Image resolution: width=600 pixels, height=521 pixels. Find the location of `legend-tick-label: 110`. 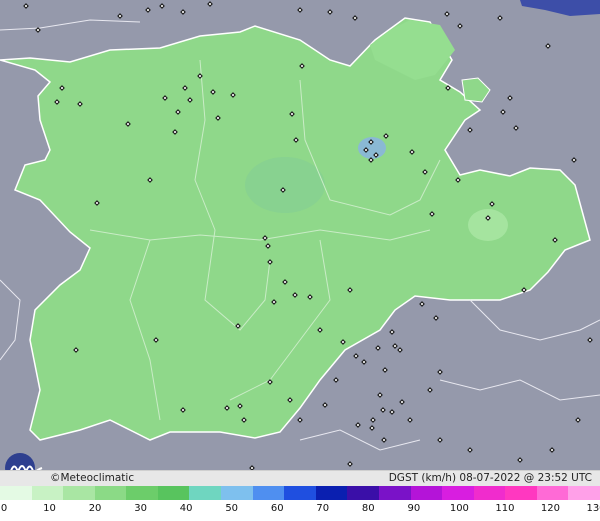

legend-tick-label: 110 is located at coordinates (505, 508).